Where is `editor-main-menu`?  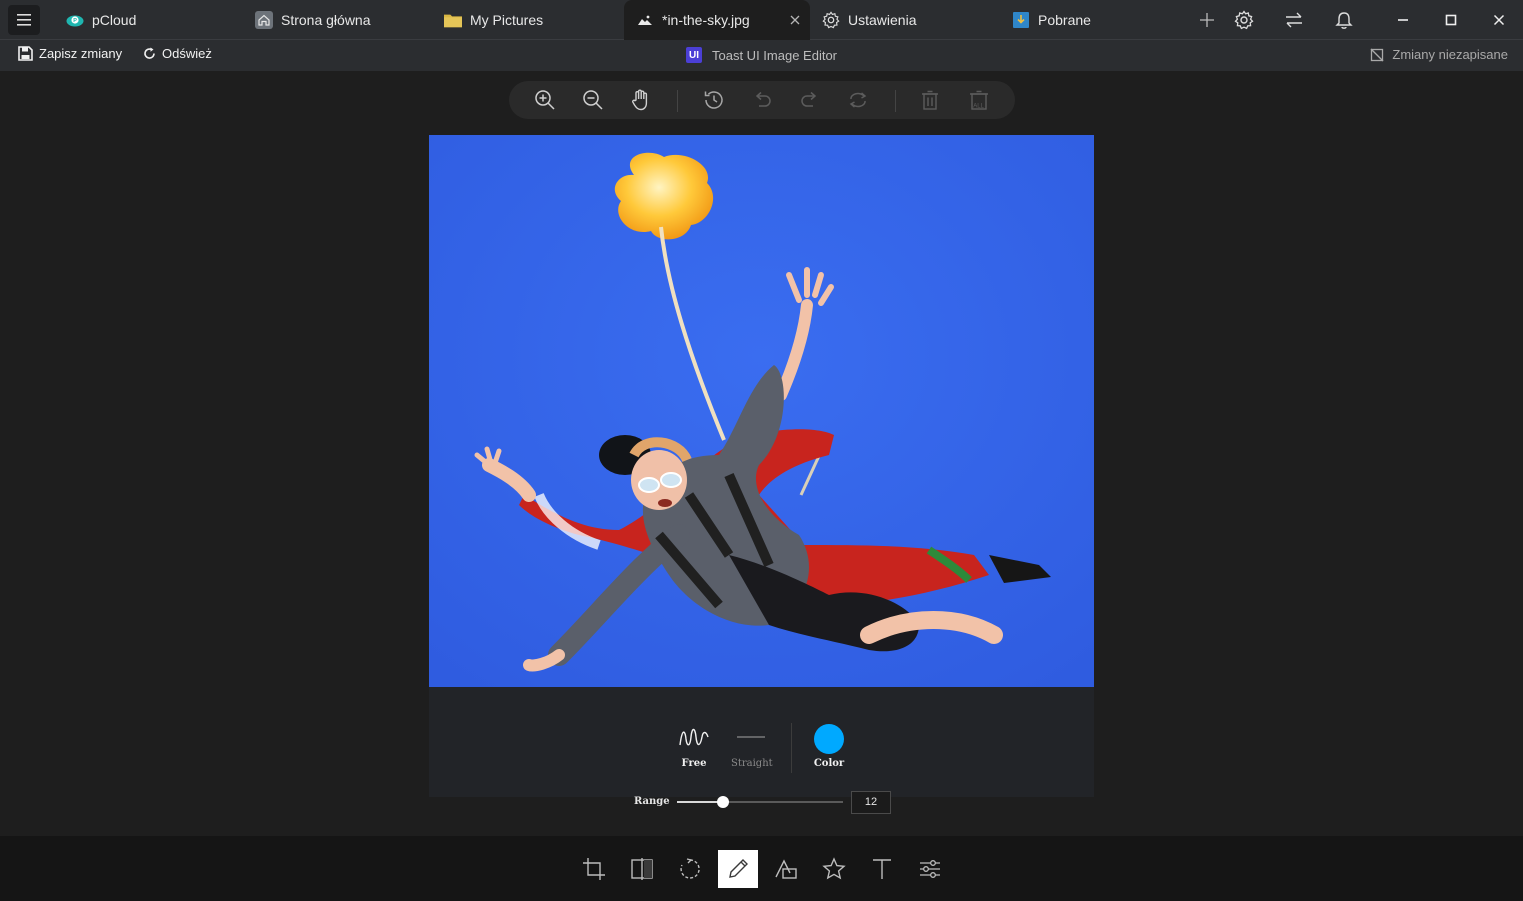
editor-main-menu is located at coordinates (761, 868).